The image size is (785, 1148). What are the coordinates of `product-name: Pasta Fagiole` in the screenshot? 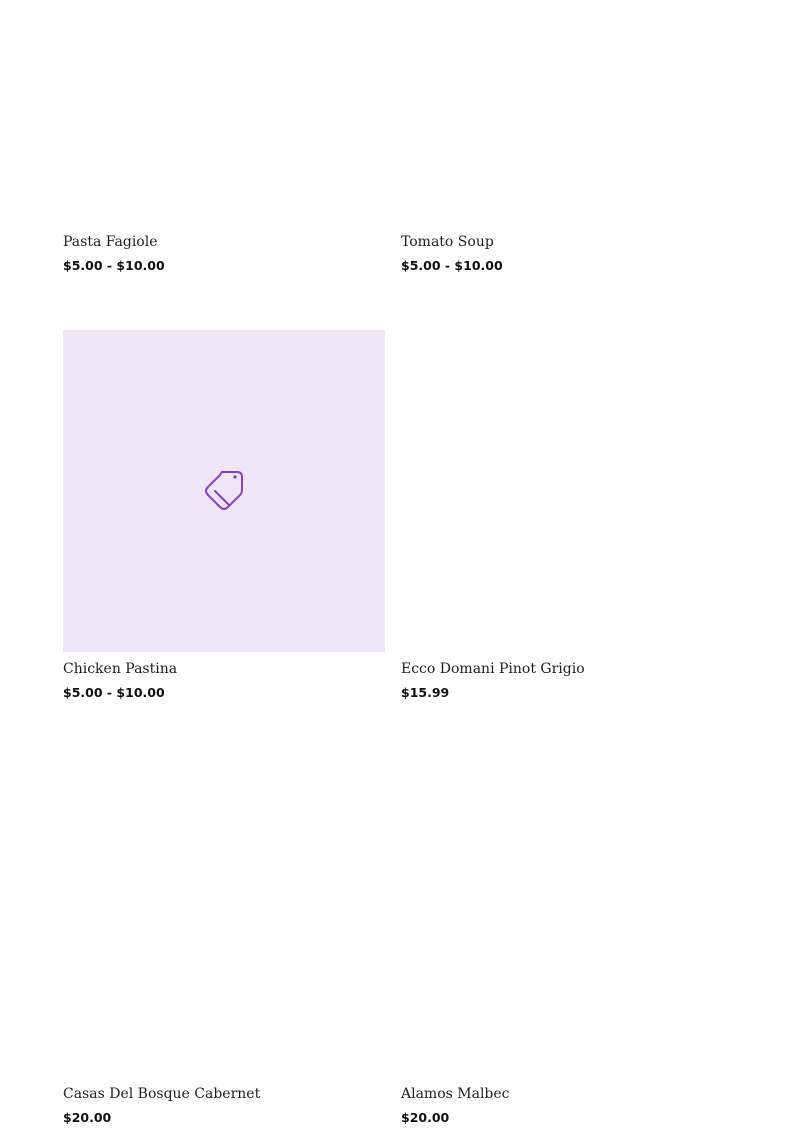 It's located at (224, 242).